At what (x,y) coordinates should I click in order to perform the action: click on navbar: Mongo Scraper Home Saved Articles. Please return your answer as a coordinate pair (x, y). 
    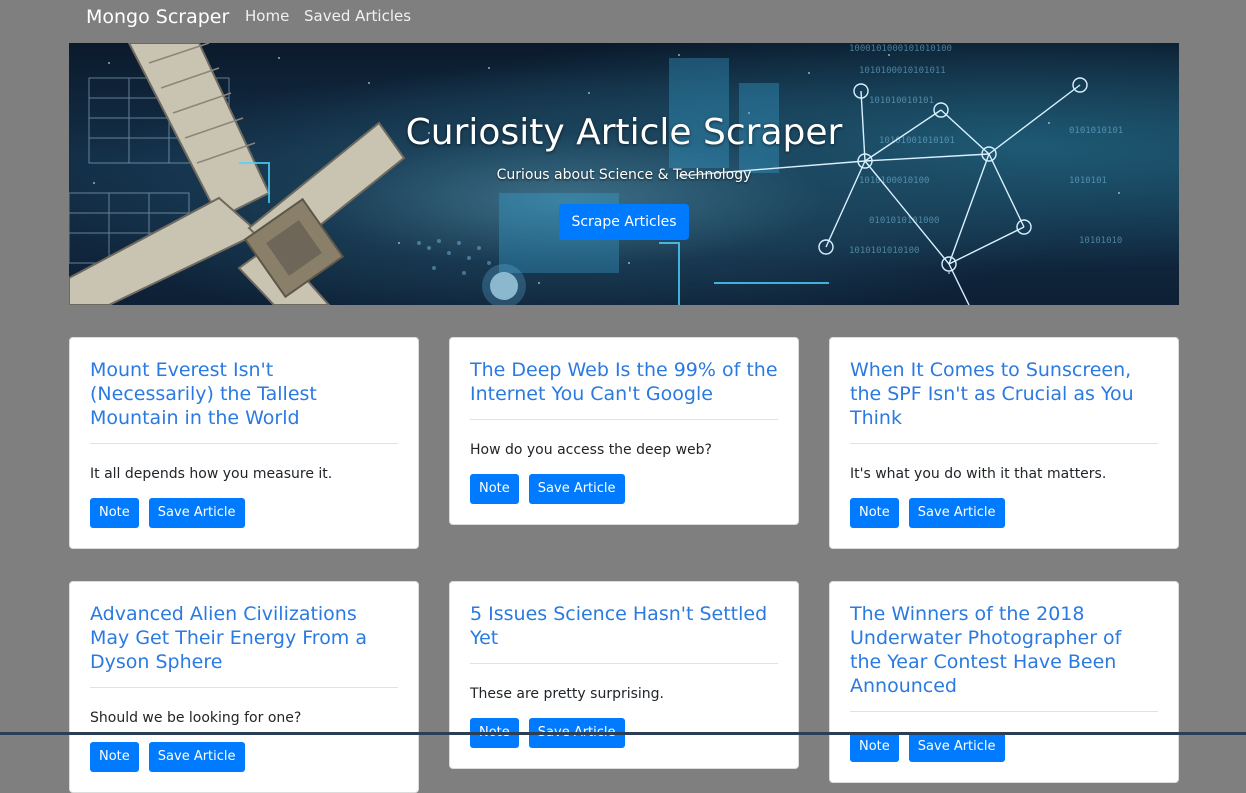
    Looking at the image, I should click on (623, 17).